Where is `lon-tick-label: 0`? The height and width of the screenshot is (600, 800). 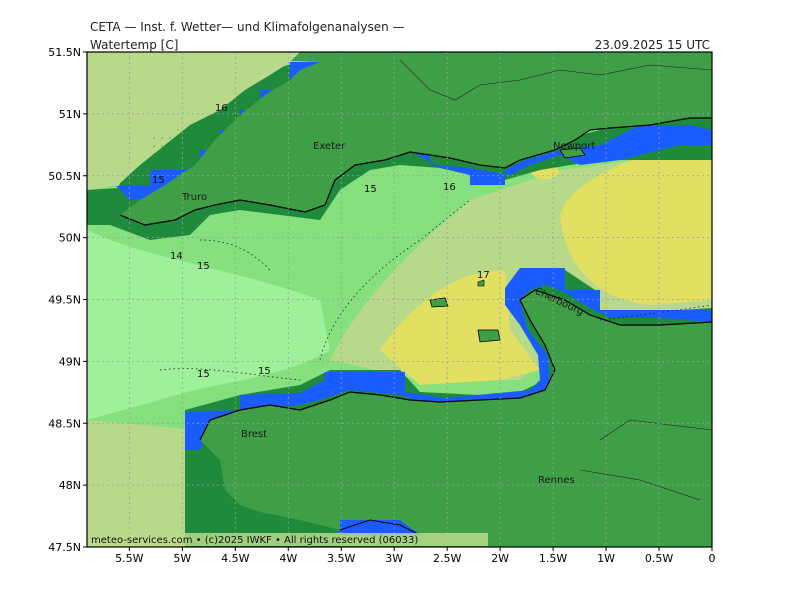 lon-tick-label: 0 is located at coordinates (712, 558).